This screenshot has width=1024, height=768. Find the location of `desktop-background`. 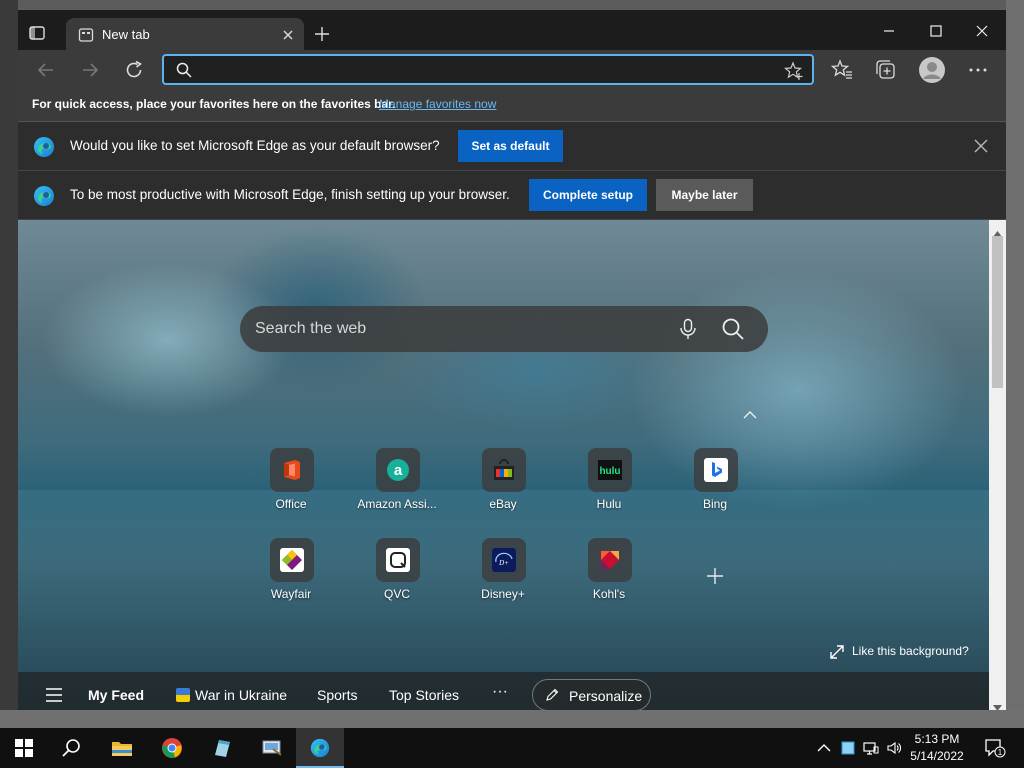

desktop-background is located at coordinates (512, 5).